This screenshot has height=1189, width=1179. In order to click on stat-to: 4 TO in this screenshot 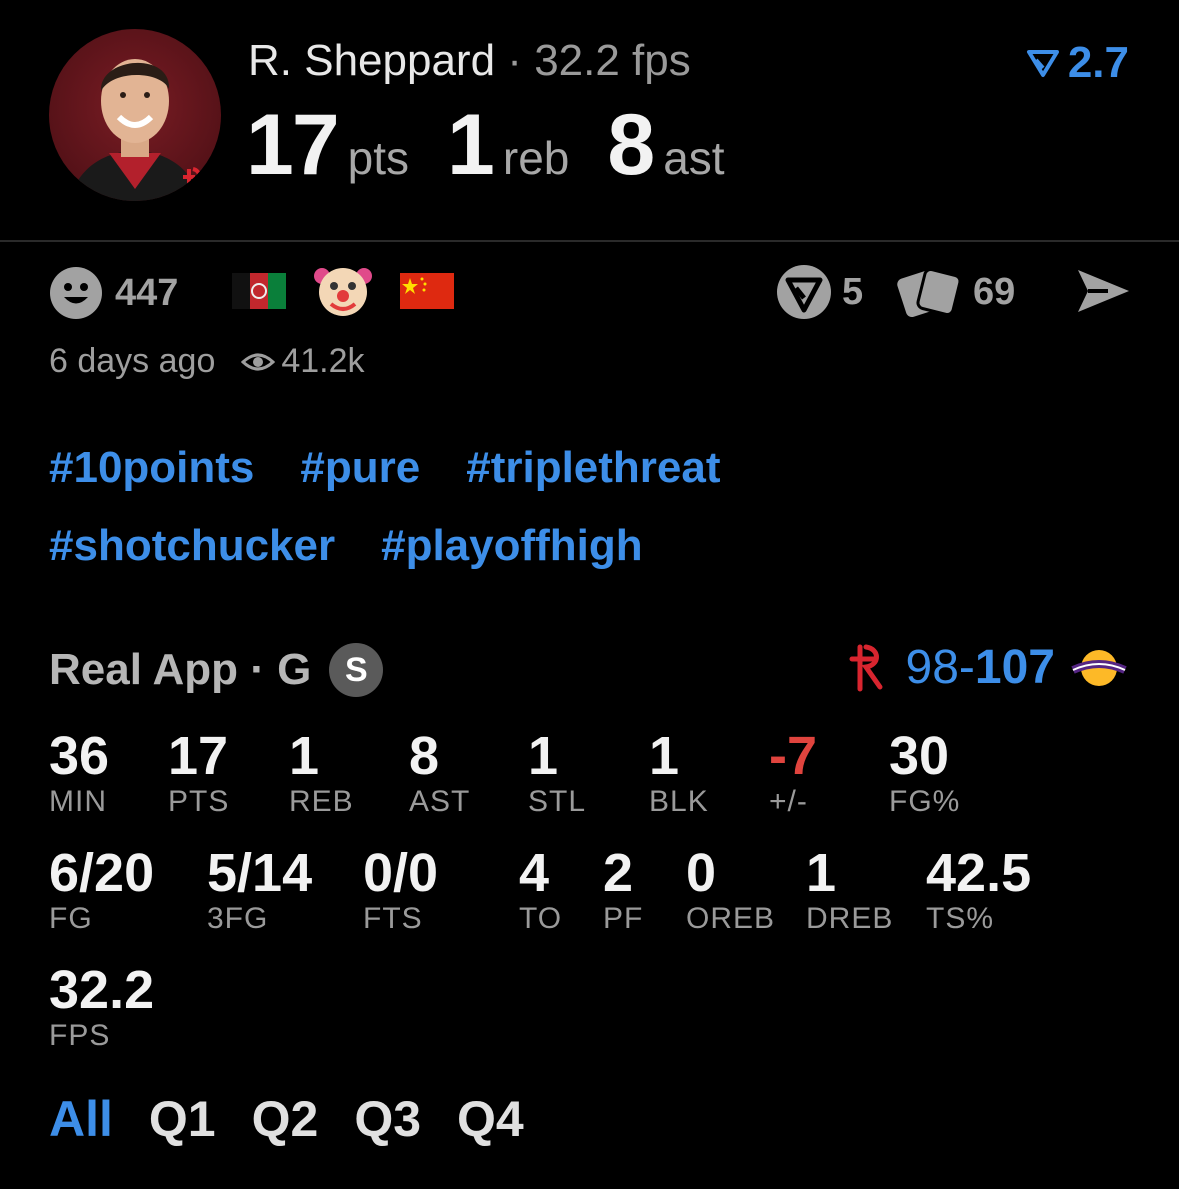, I will do `click(540, 890)`.